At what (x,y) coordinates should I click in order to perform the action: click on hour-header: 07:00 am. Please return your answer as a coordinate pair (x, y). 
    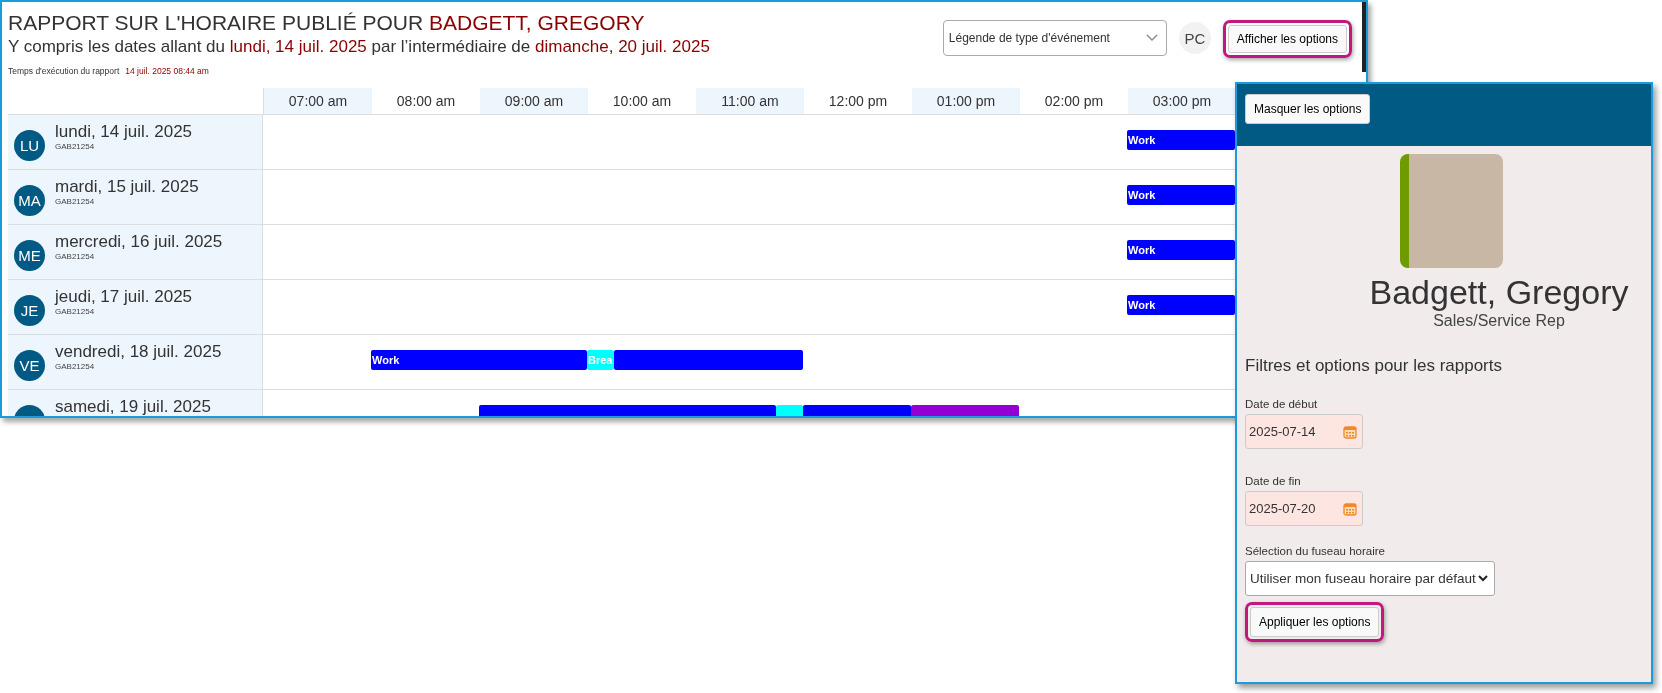
    Looking at the image, I should click on (318, 101).